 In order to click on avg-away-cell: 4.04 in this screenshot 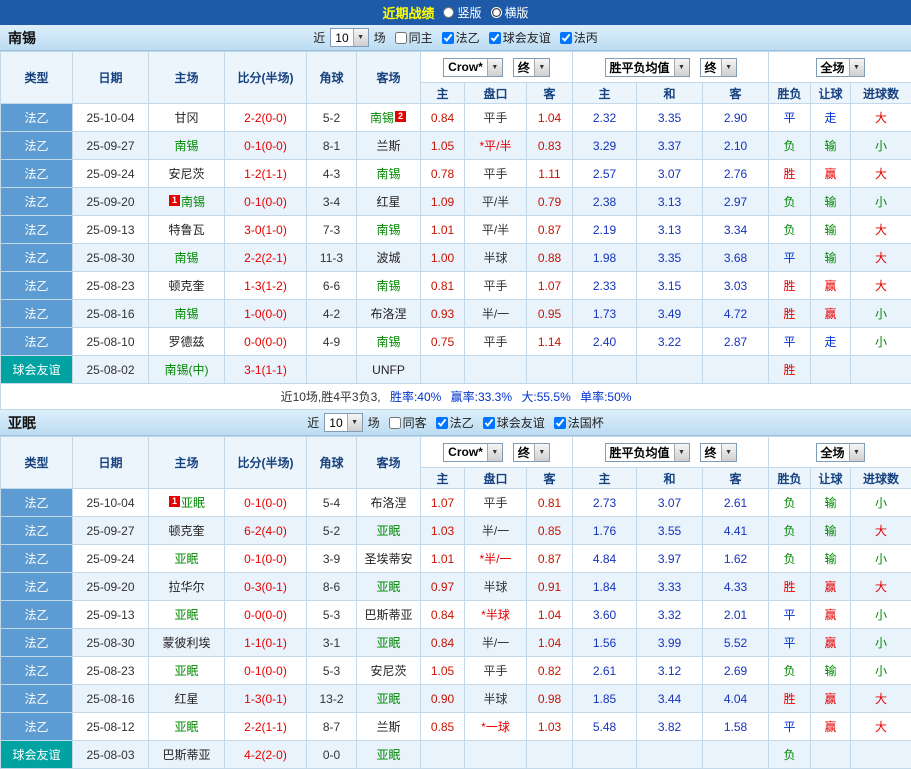, I will do `click(736, 699)`.